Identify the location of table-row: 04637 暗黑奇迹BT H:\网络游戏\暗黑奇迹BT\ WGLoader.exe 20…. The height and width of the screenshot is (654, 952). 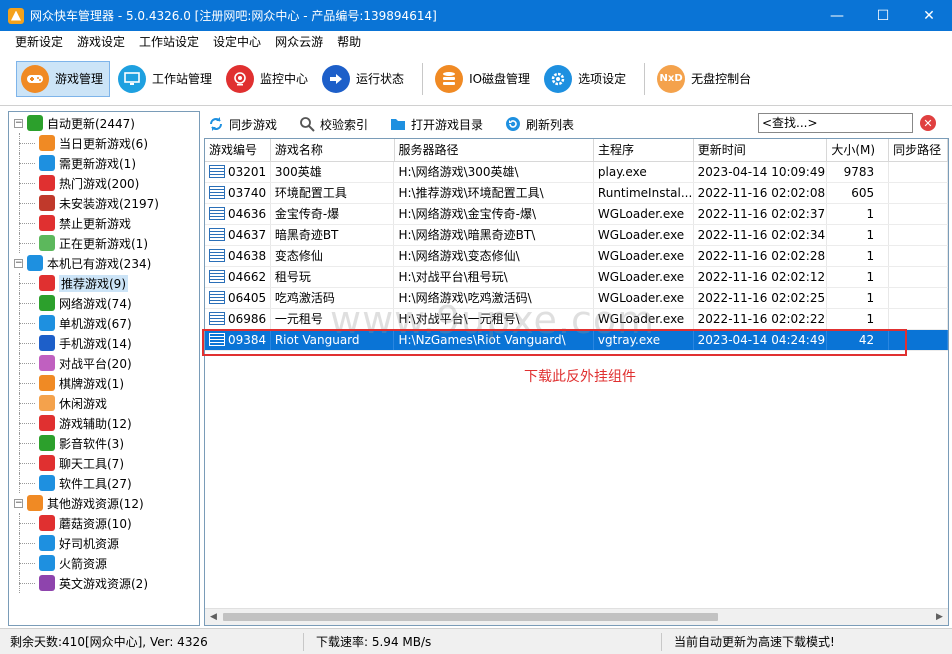
(576, 235).